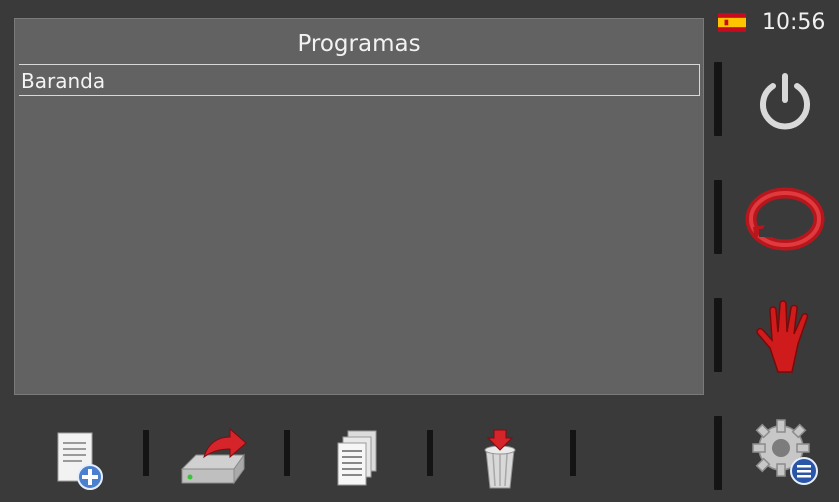 This screenshot has width=839, height=502. What do you see at coordinates (732, 22) in the screenshot?
I see `spain-flag-icon` at bounding box center [732, 22].